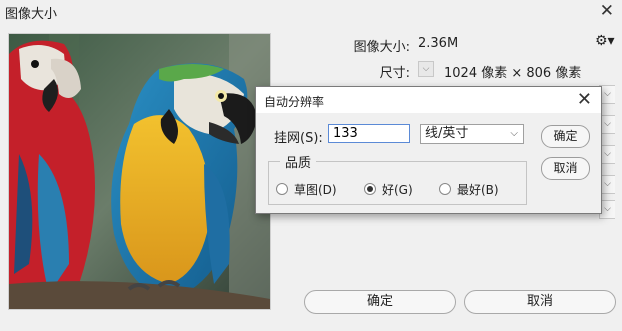 This screenshot has height=331, width=622. Describe the element at coordinates (428, 100) in the screenshot. I see `dialog-title-bar: 自动分辨率 ✕` at that location.